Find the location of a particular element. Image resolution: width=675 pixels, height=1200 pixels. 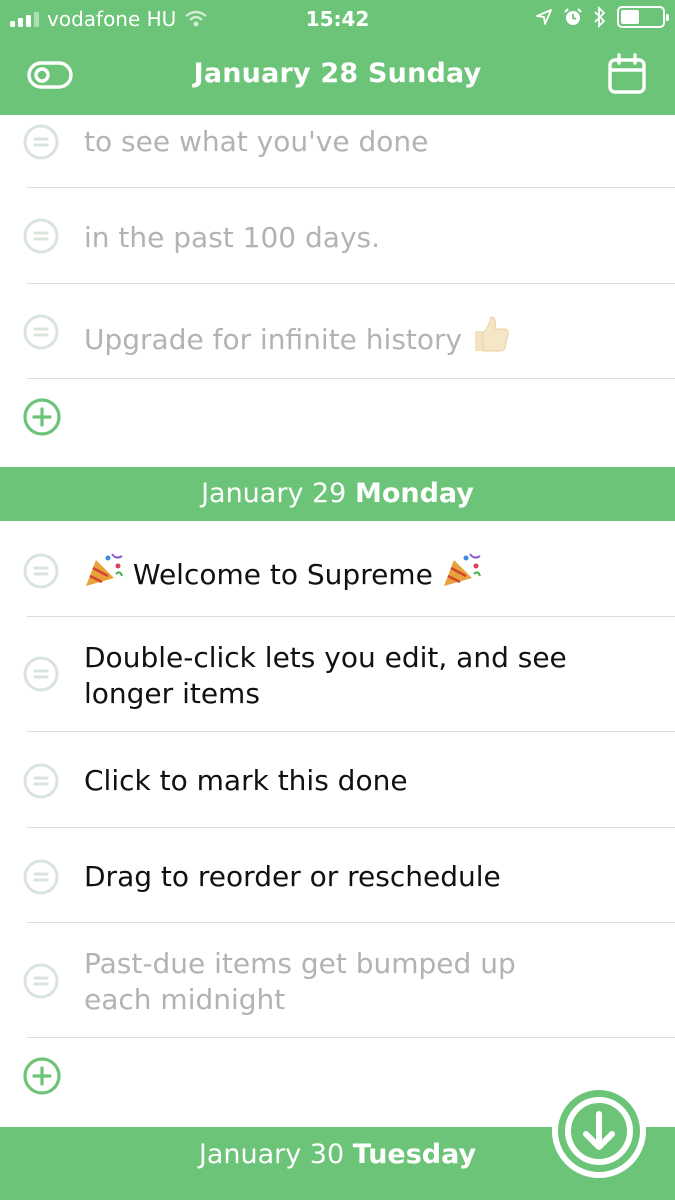

item-text: Click to mark this done is located at coordinates (246, 780).